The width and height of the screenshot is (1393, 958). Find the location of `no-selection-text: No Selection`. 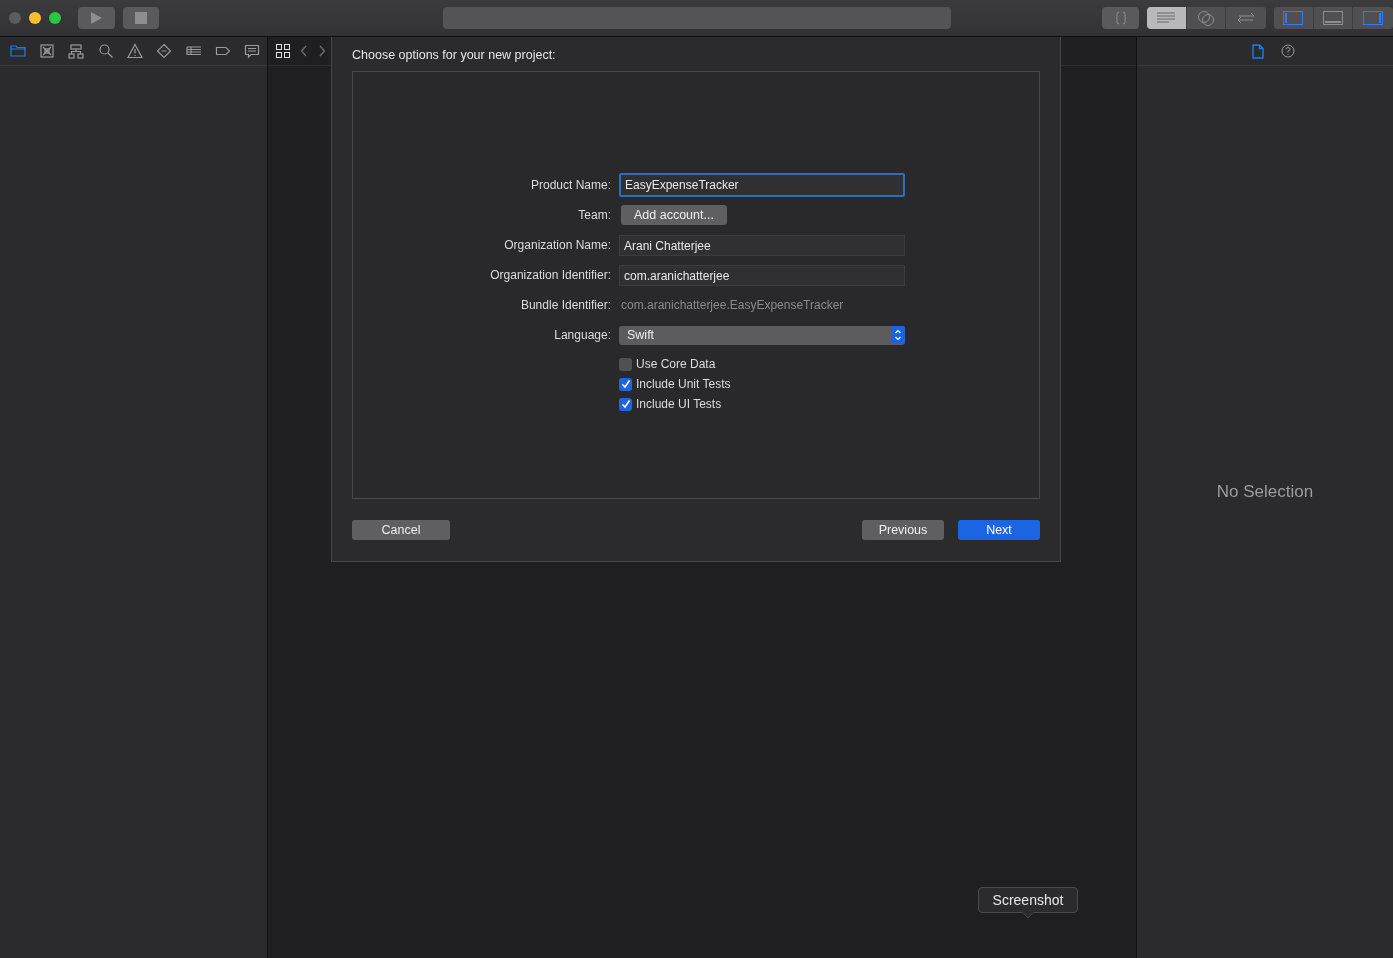

no-selection-text: No Selection is located at coordinates (1265, 492).